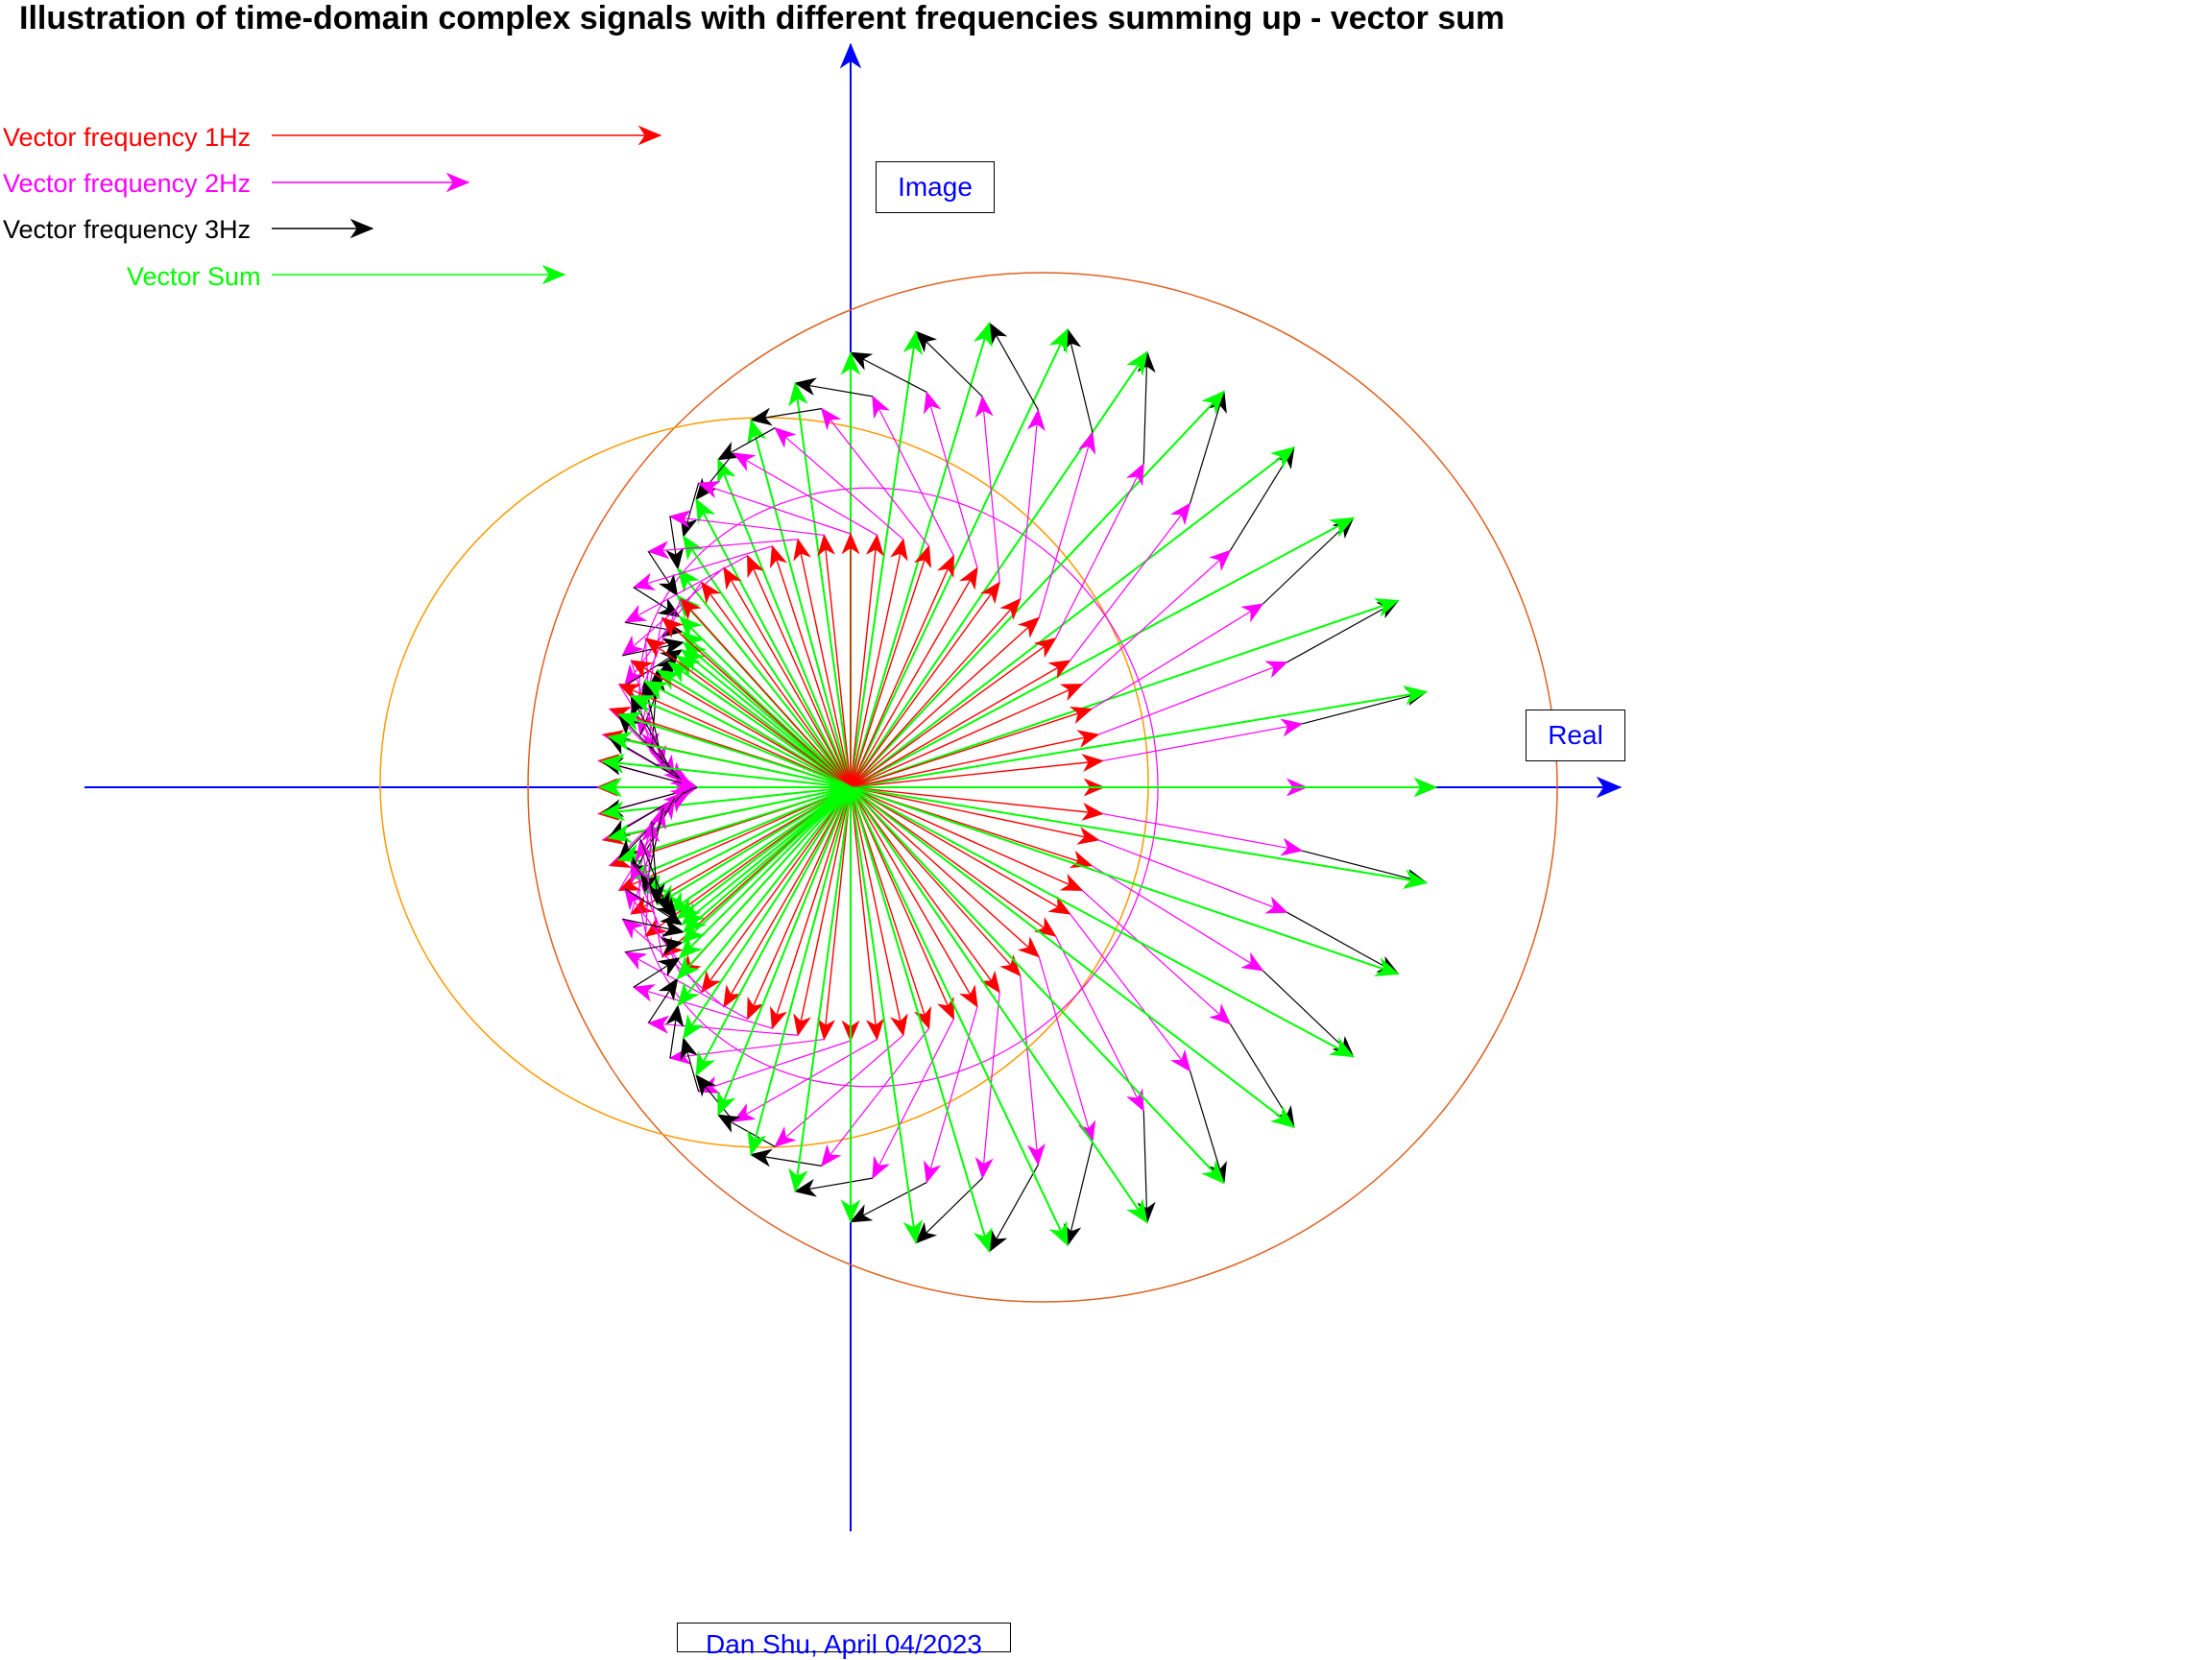 The image size is (2212, 1660). What do you see at coordinates (902, 671) in the screenshot?
I see `vector-1hz` at bounding box center [902, 671].